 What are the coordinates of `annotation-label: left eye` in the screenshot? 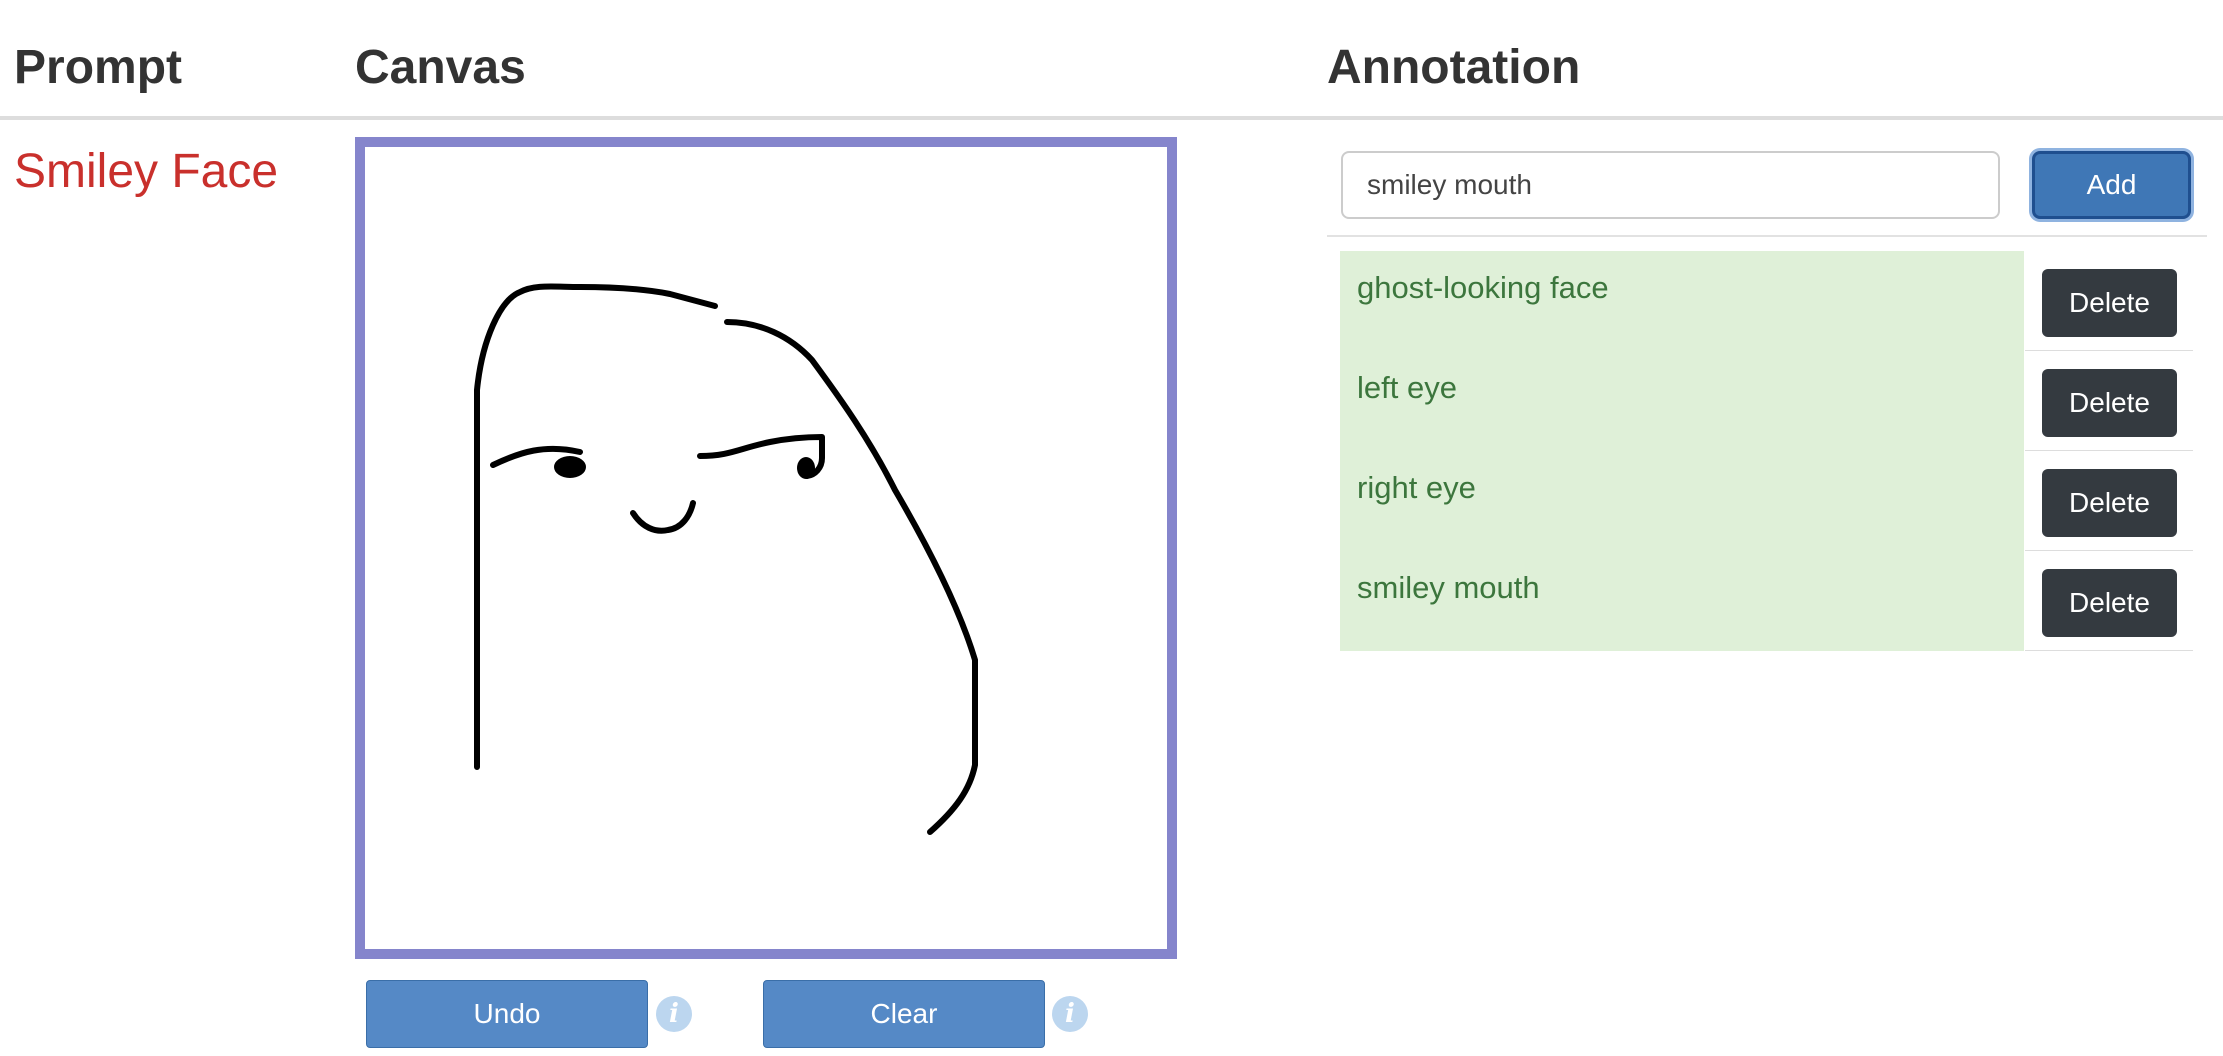 It's located at (1407, 387).